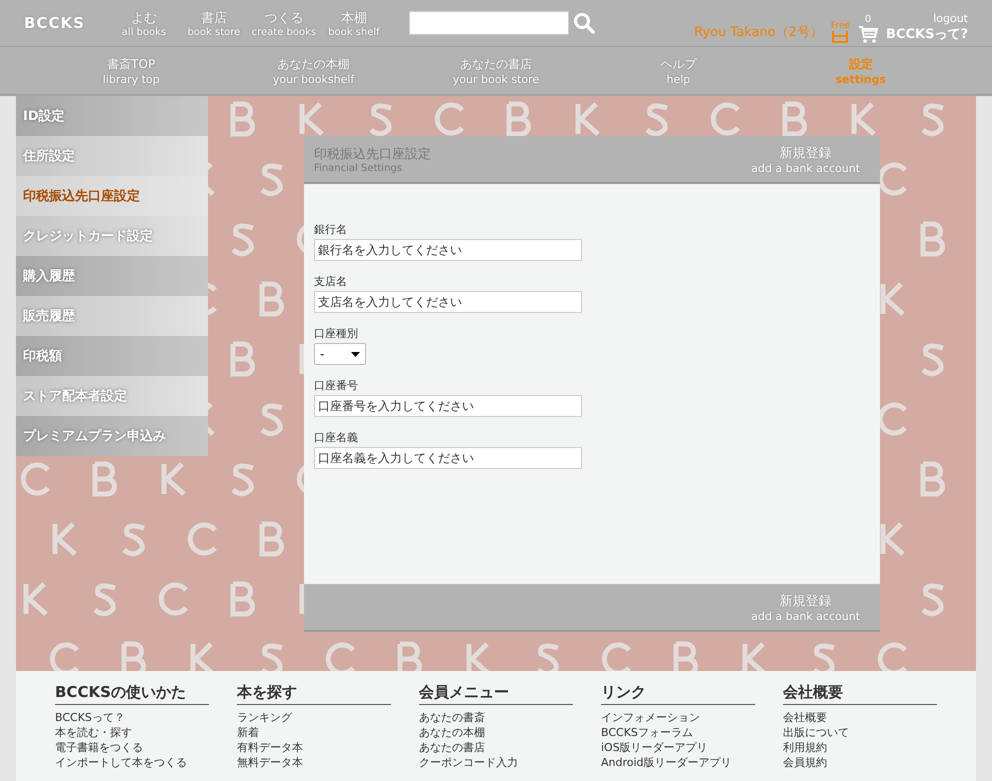 This screenshot has height=781, width=992. Describe the element at coordinates (112, 156) in the screenshot. I see `sidebar-item: 住所設定` at that location.